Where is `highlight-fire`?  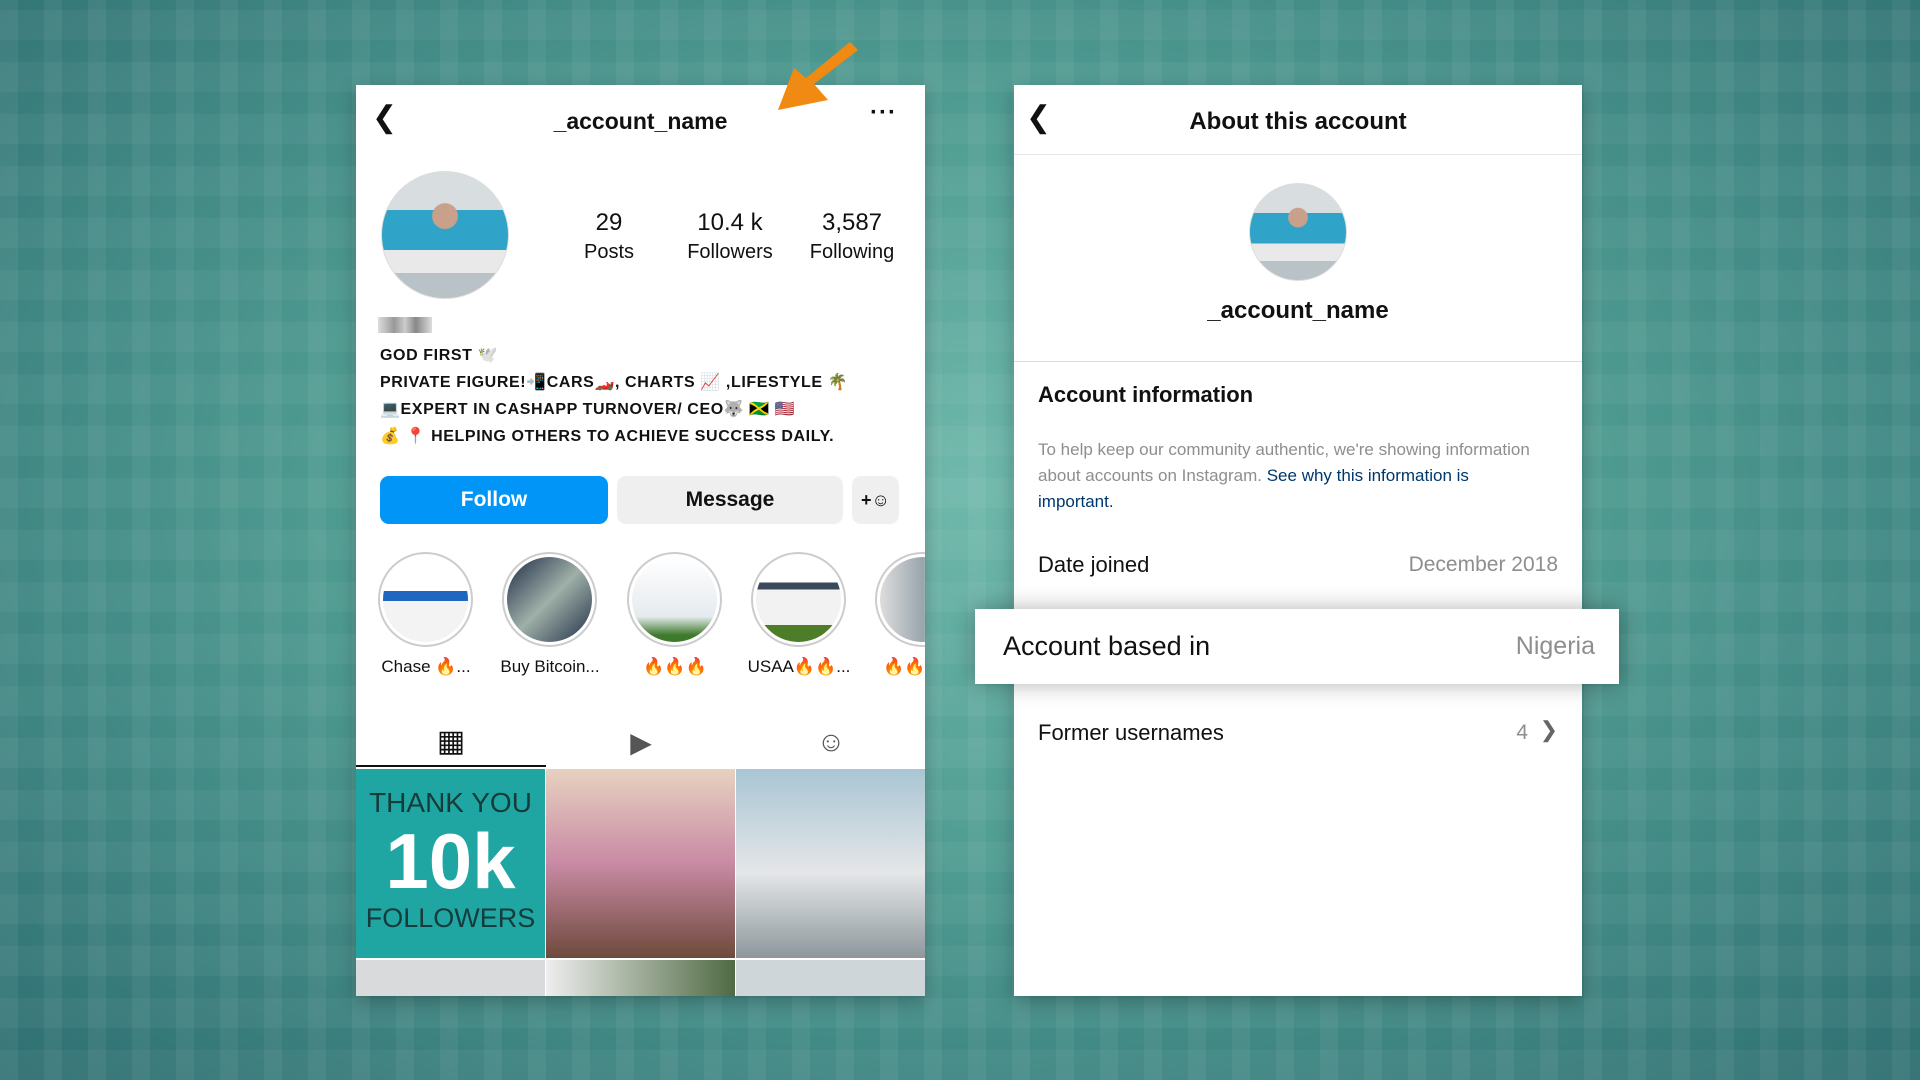
highlight-fire is located at coordinates (674, 599).